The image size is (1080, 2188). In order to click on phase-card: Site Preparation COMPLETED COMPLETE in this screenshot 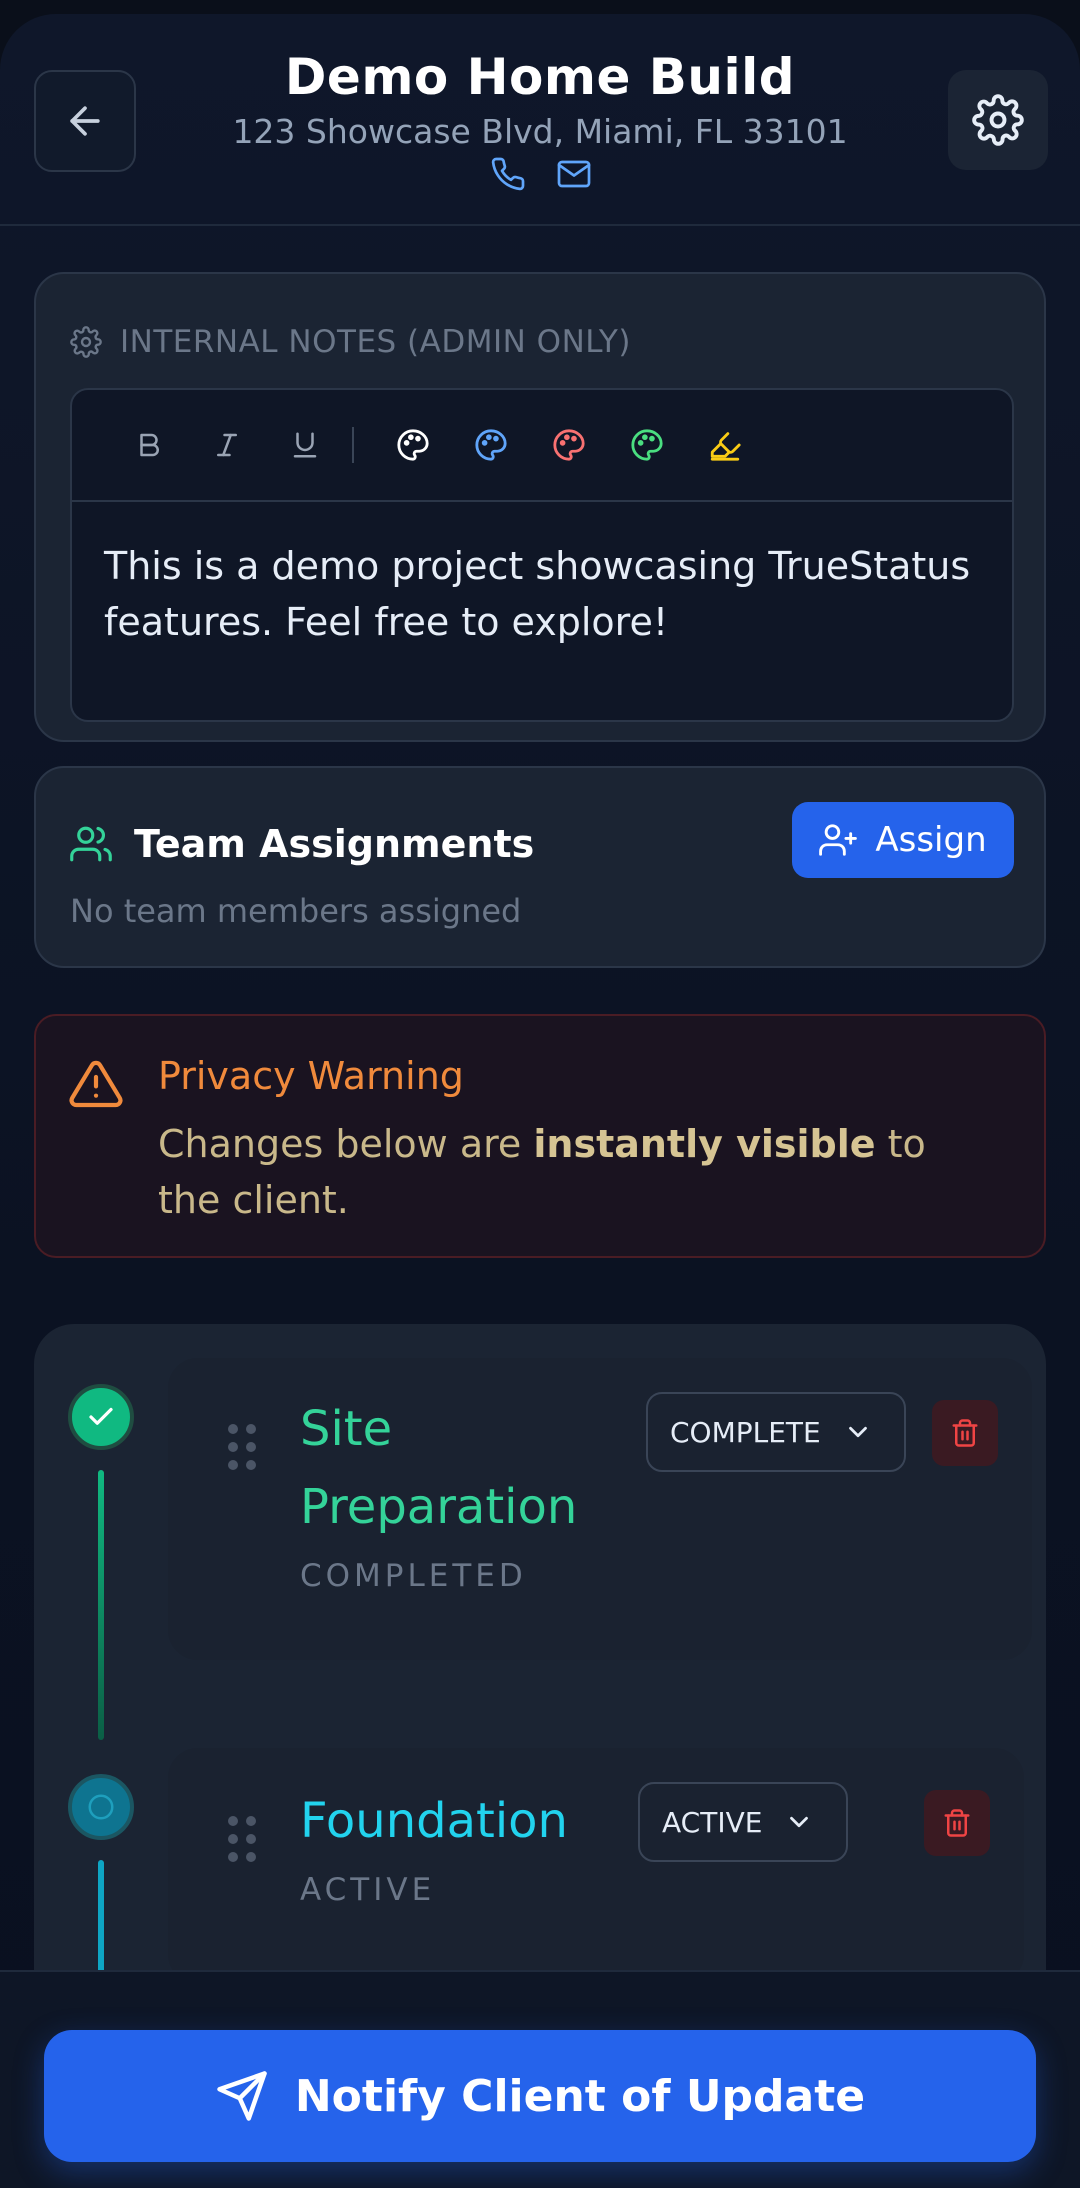, I will do `click(600, 1509)`.